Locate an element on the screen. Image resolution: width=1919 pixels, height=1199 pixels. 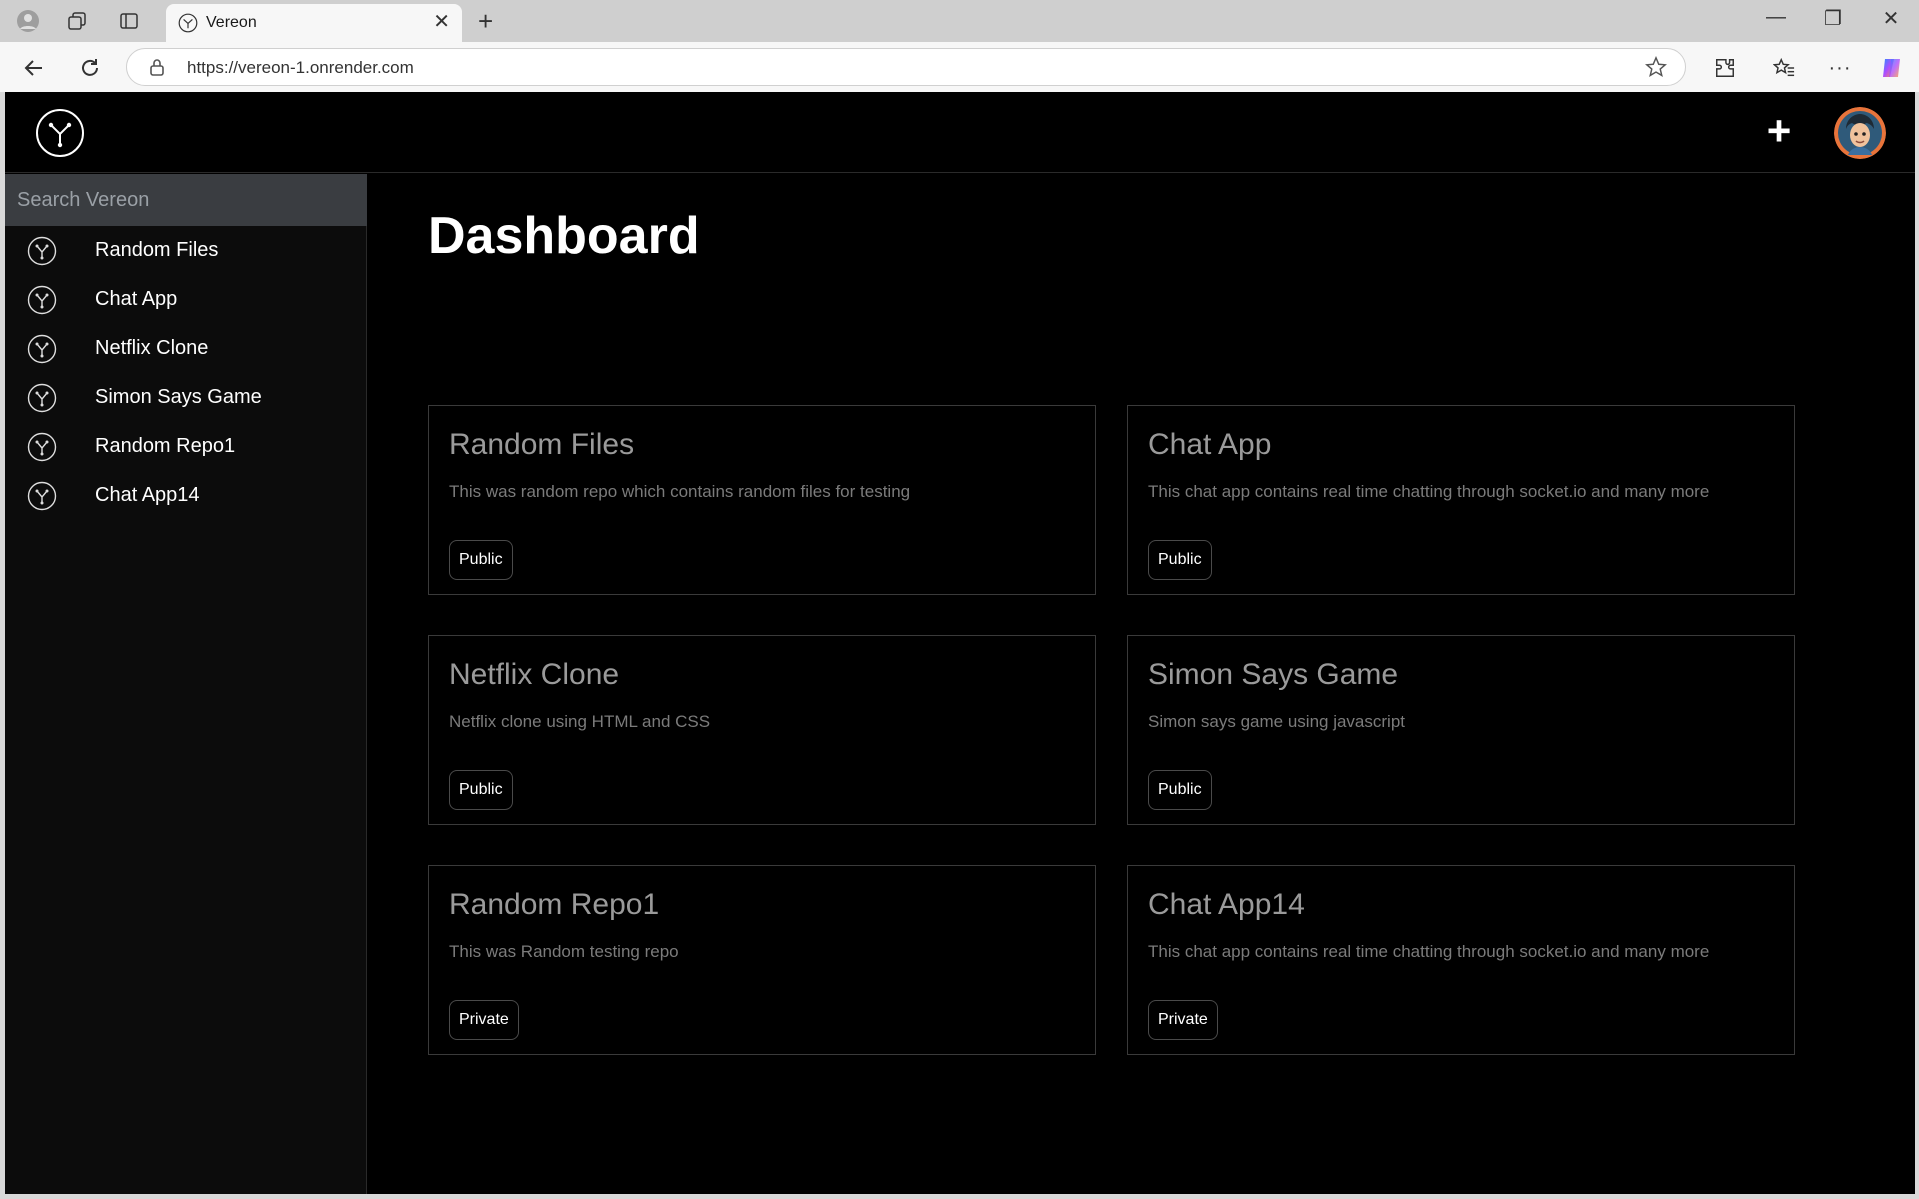
sidebar-item-label: Netflix Clone is located at coordinates (152, 348).